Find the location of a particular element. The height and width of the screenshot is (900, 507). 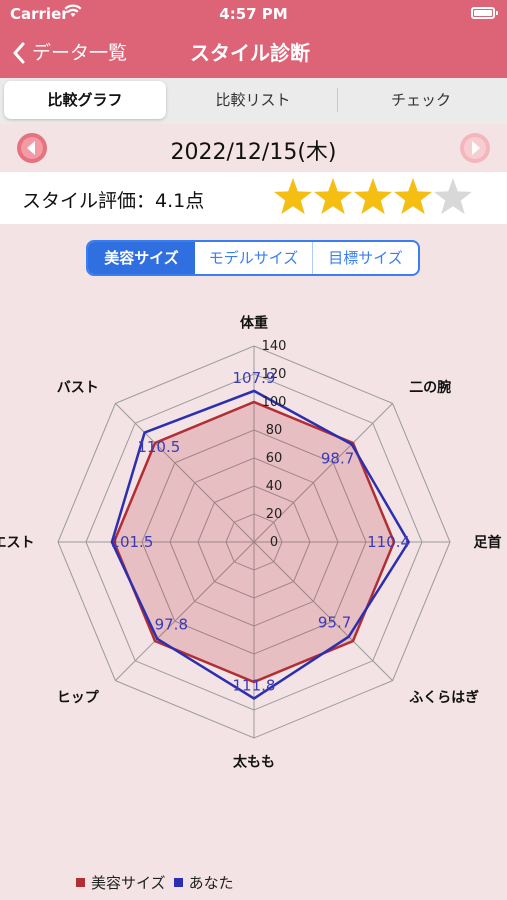

legend-swatch-beauty-size is located at coordinates (80, 882).